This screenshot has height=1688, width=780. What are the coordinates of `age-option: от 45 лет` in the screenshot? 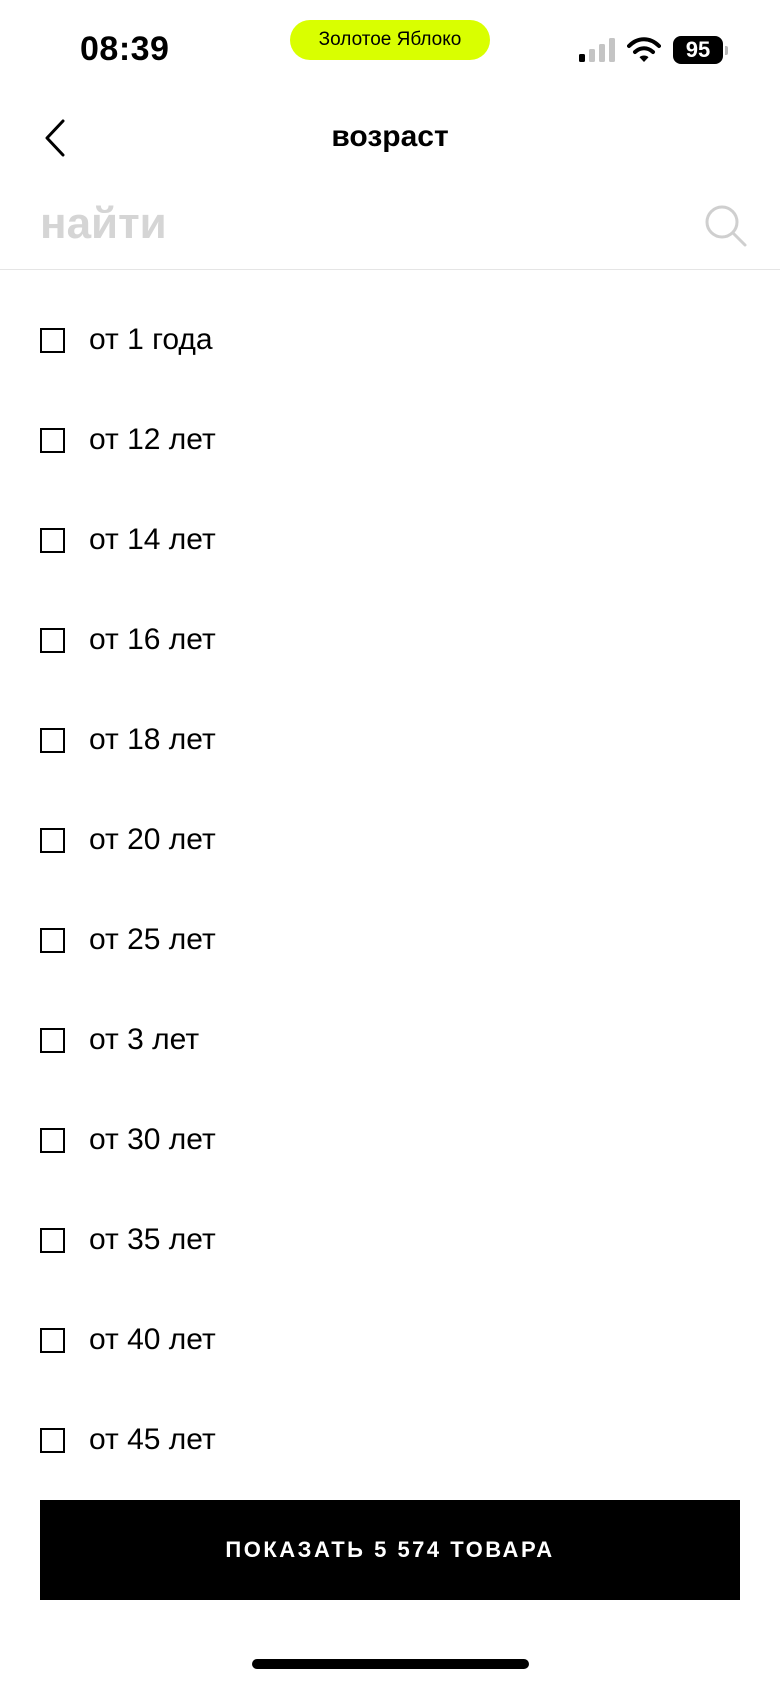 It's located at (390, 1440).